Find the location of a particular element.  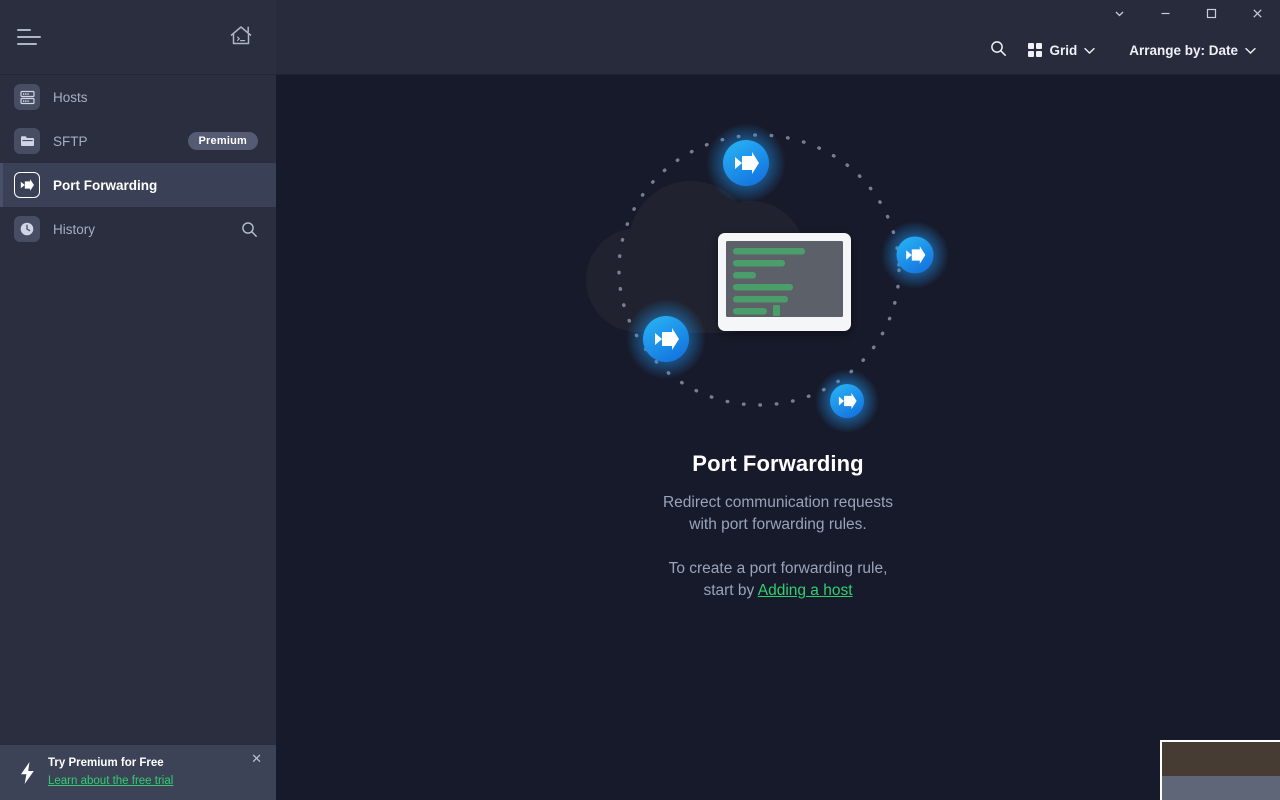

thumbnail-ground is located at coordinates (1221, 788).